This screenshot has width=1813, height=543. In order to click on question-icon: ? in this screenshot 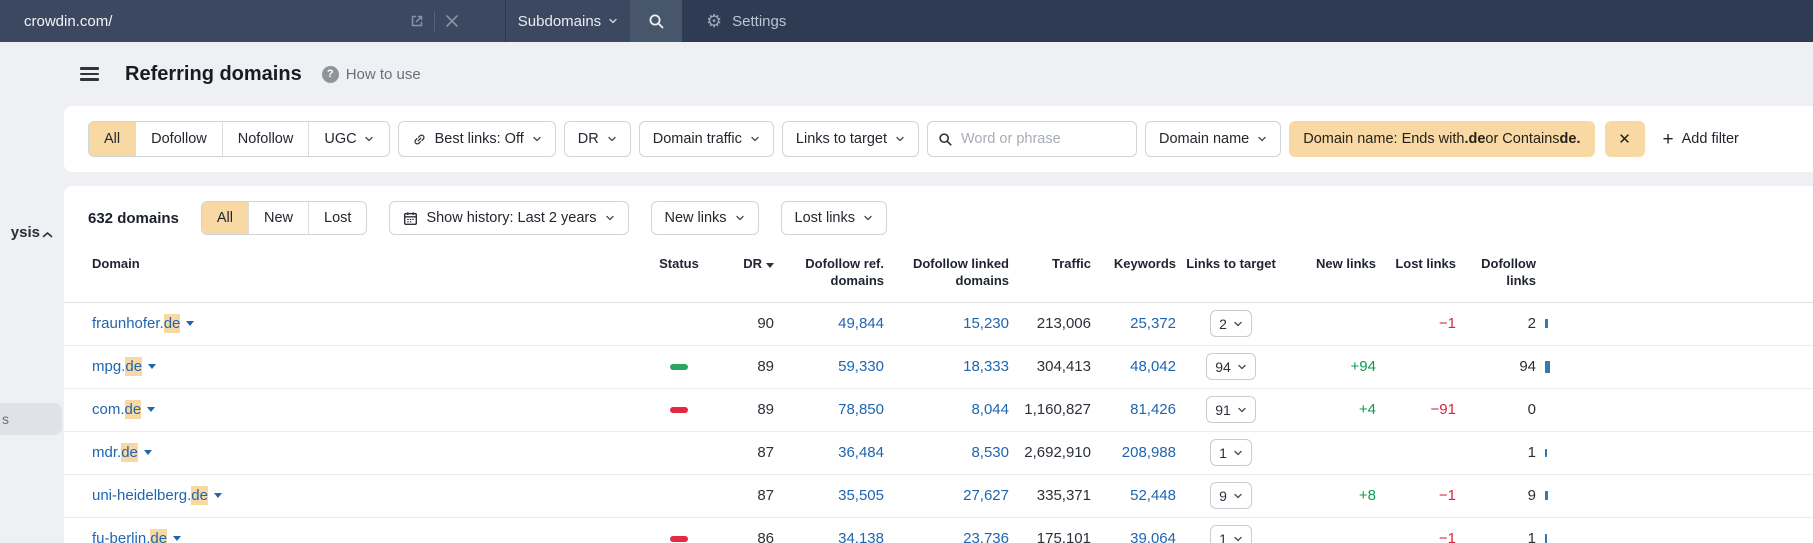, I will do `click(330, 74)`.